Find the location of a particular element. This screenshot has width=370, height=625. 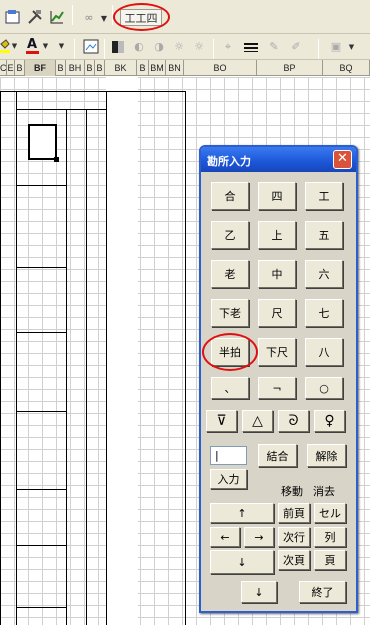

right-button: → is located at coordinates (259, 537).